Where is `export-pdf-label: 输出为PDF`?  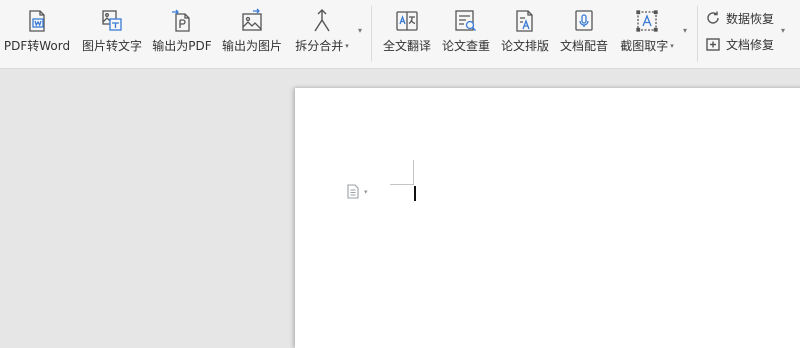 export-pdf-label: 输出为PDF is located at coordinates (182, 46).